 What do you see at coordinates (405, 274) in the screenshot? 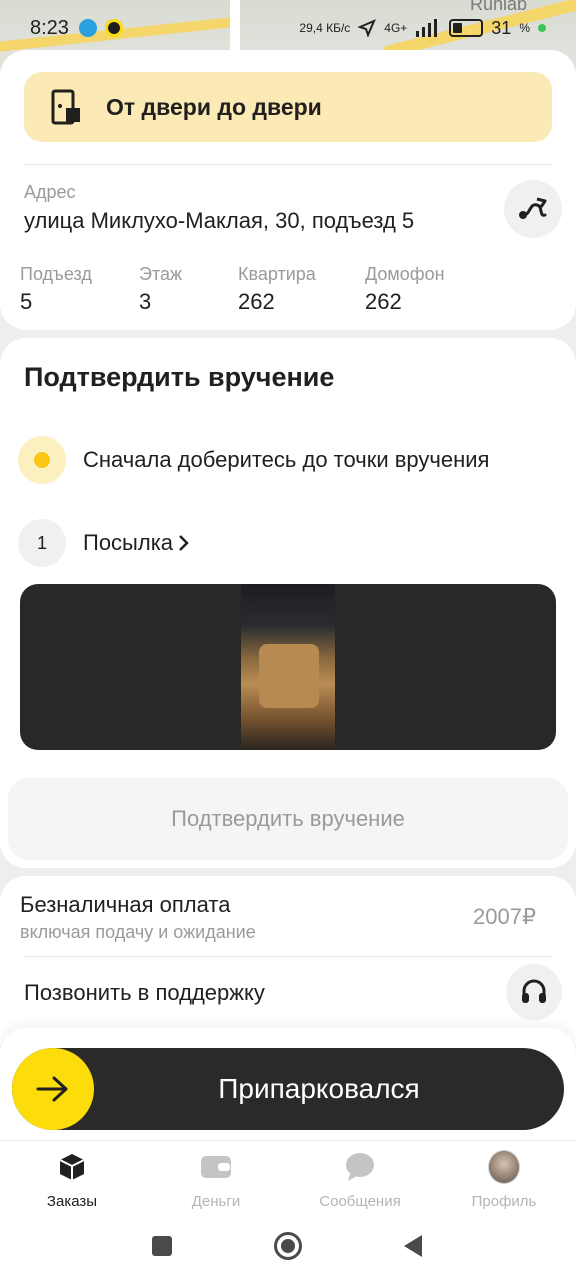
I see `intercom-label: Домофон` at bounding box center [405, 274].